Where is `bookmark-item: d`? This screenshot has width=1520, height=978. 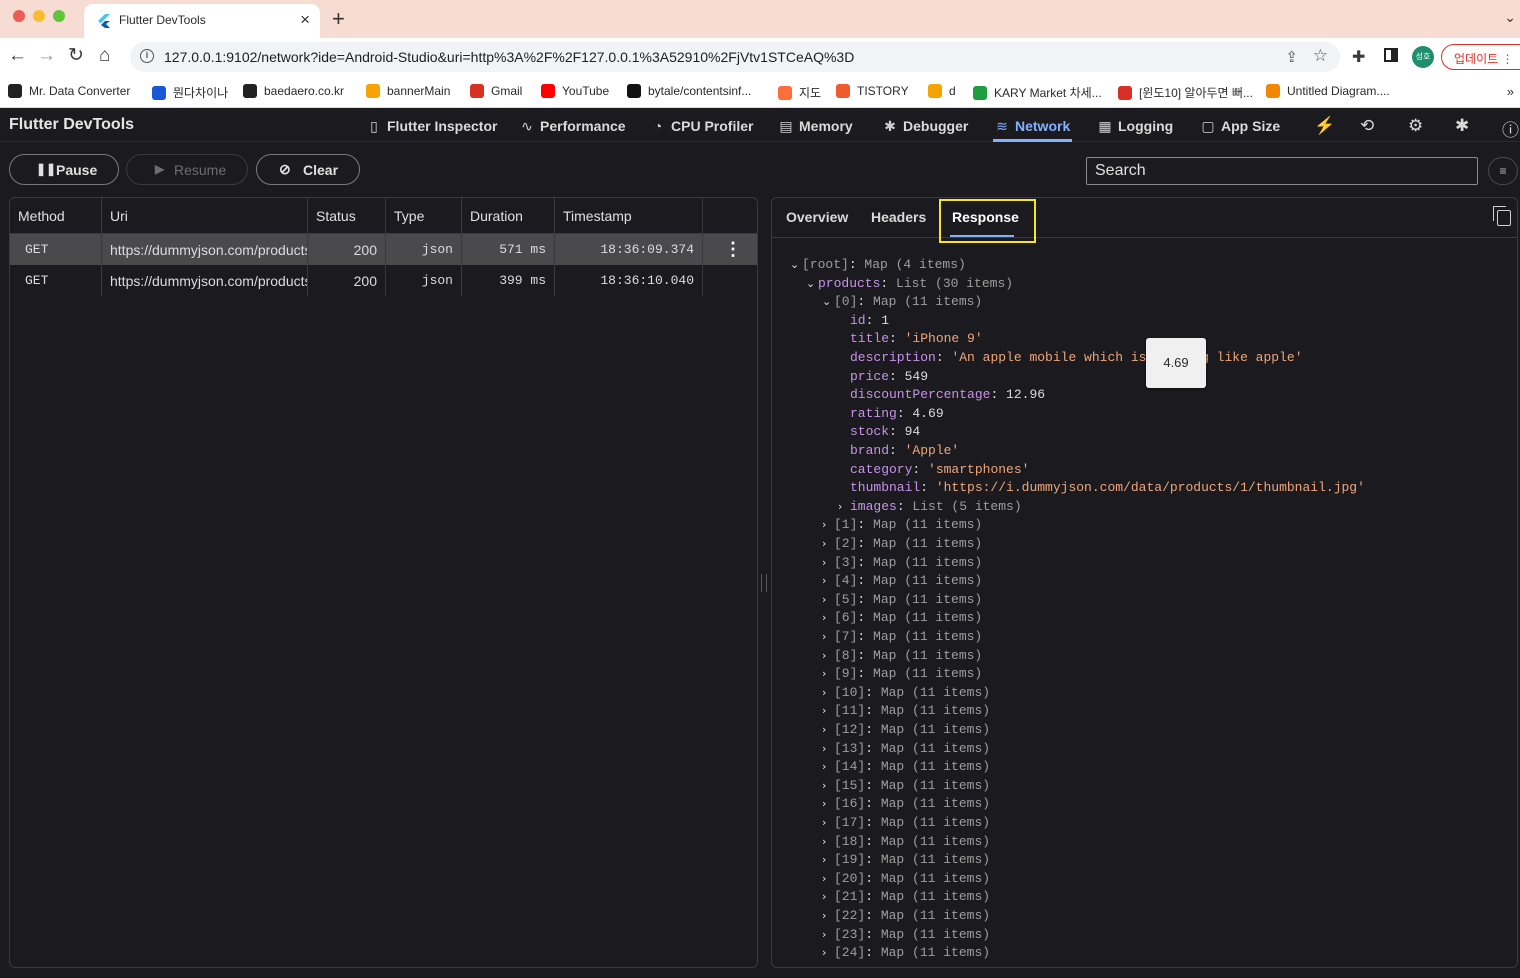 bookmark-item: d is located at coordinates (942, 91).